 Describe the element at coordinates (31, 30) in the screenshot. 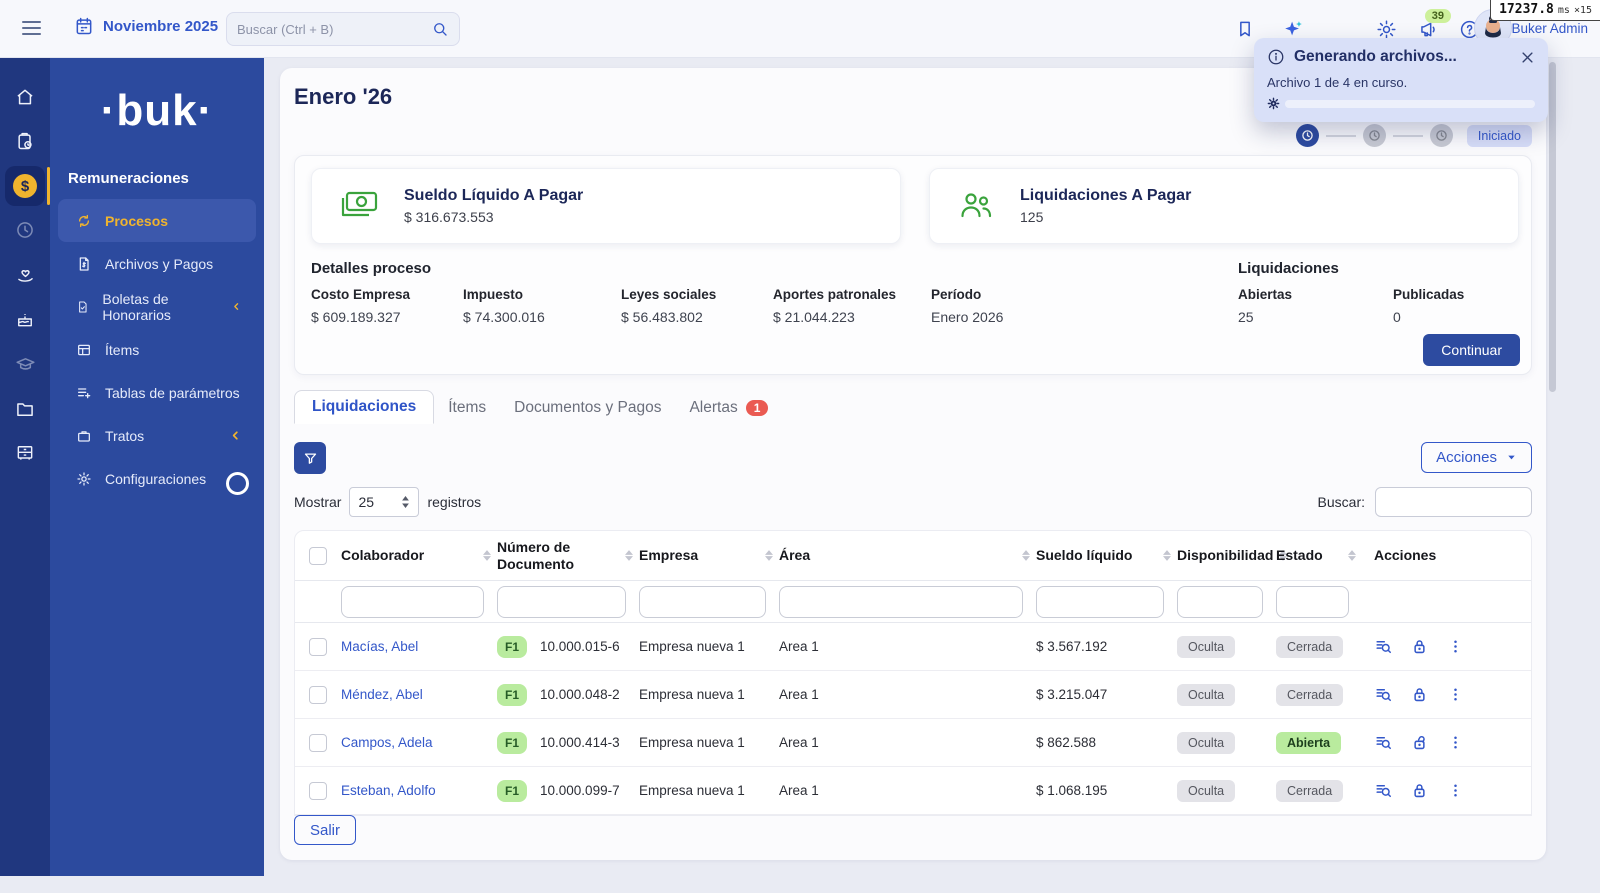

I see `menu-icon` at that location.